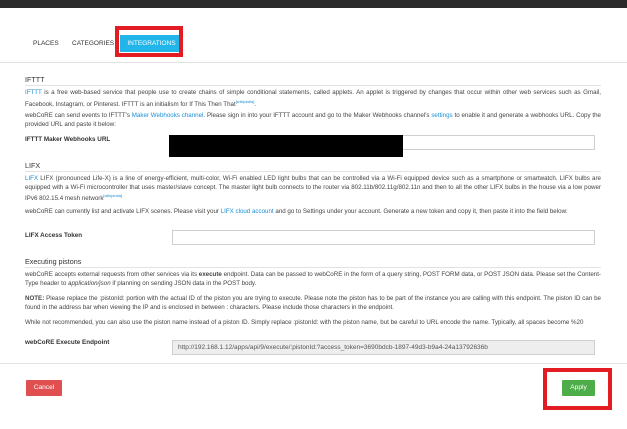  Describe the element at coordinates (67, 342) in the screenshot. I see `execute-endpoint-label: webCoRE Execute Endpoint` at that location.